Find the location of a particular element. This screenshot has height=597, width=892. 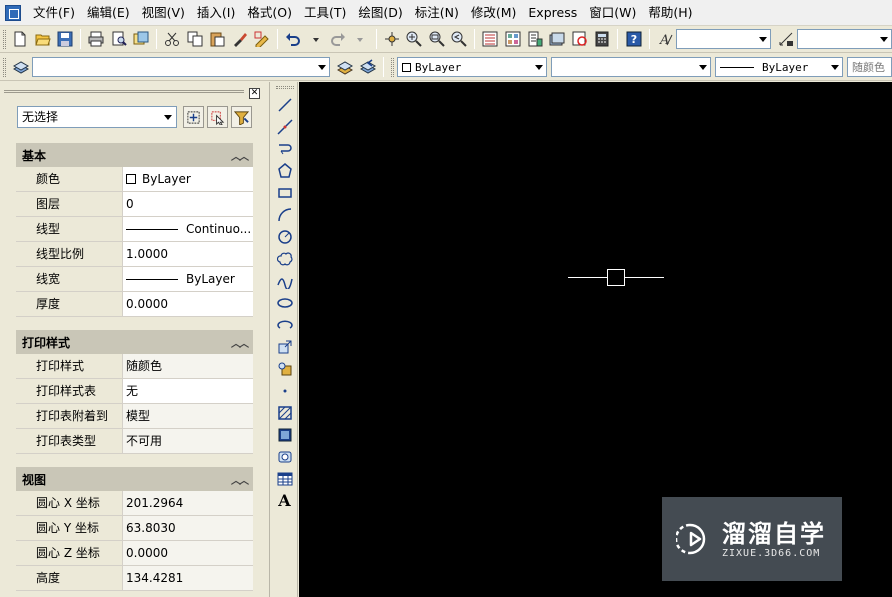

publish-icon is located at coordinates (141, 39).